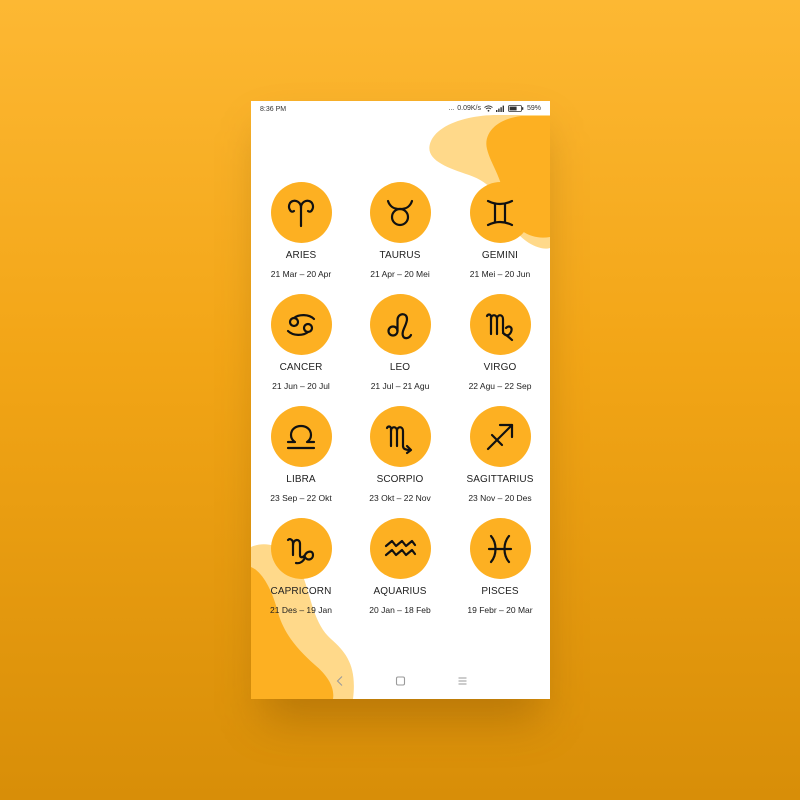 The height and width of the screenshot is (800, 800). What do you see at coordinates (500, 367) in the screenshot?
I see `sign-name: VIRGO` at bounding box center [500, 367].